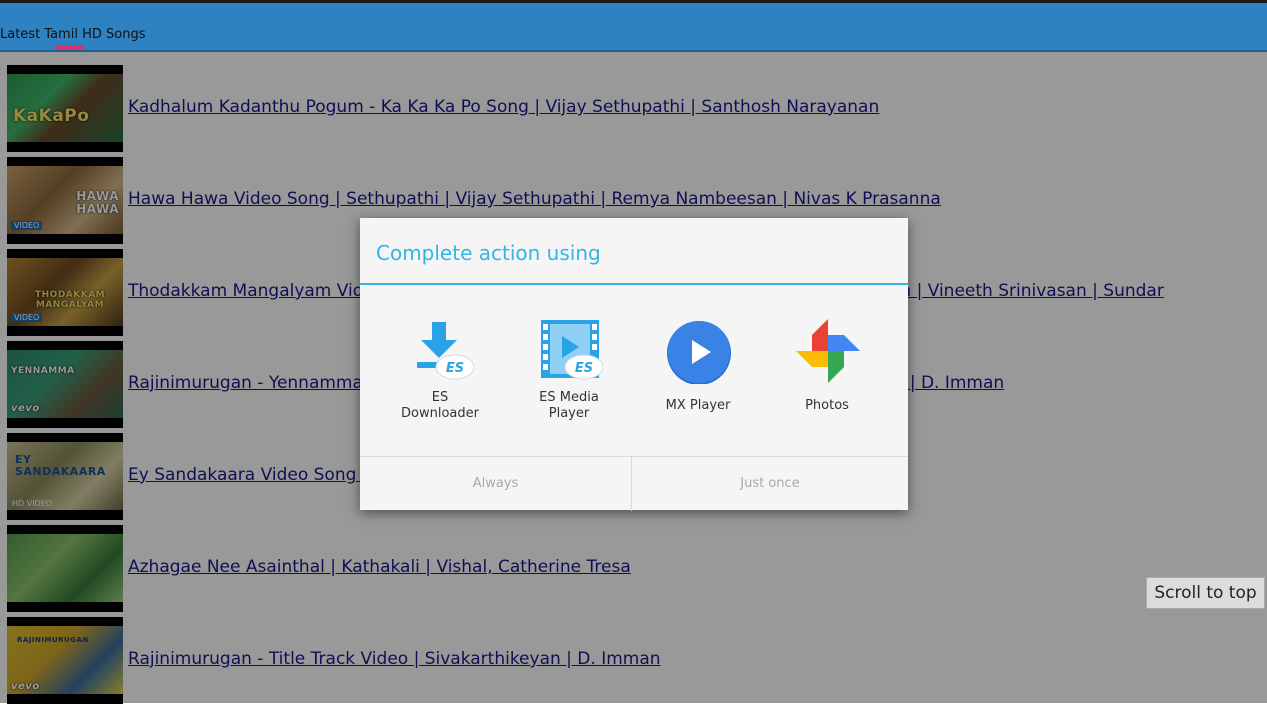  I want to click on dialog-title: Complete action using, so click(488, 253).